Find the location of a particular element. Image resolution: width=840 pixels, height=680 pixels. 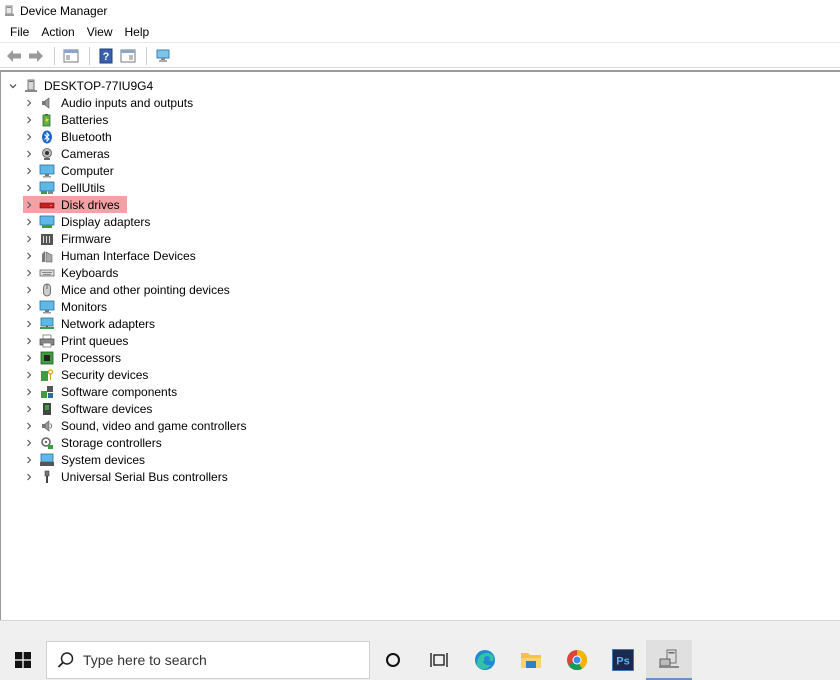

tree-item-label: Human Interface Devices is located at coordinates (128, 255).